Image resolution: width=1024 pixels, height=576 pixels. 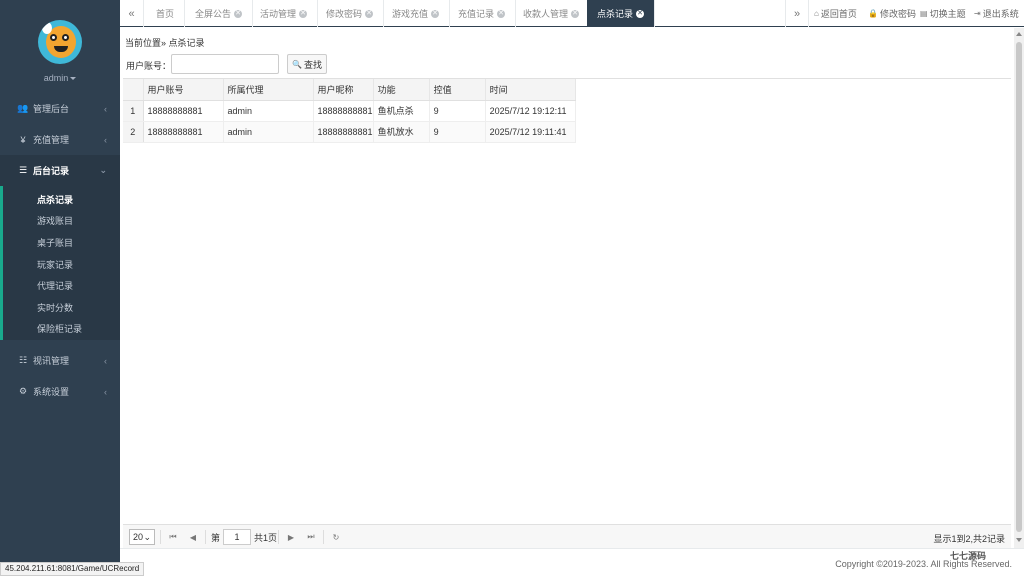 What do you see at coordinates (225, 64) in the screenshot?
I see `user-account-input` at bounding box center [225, 64].